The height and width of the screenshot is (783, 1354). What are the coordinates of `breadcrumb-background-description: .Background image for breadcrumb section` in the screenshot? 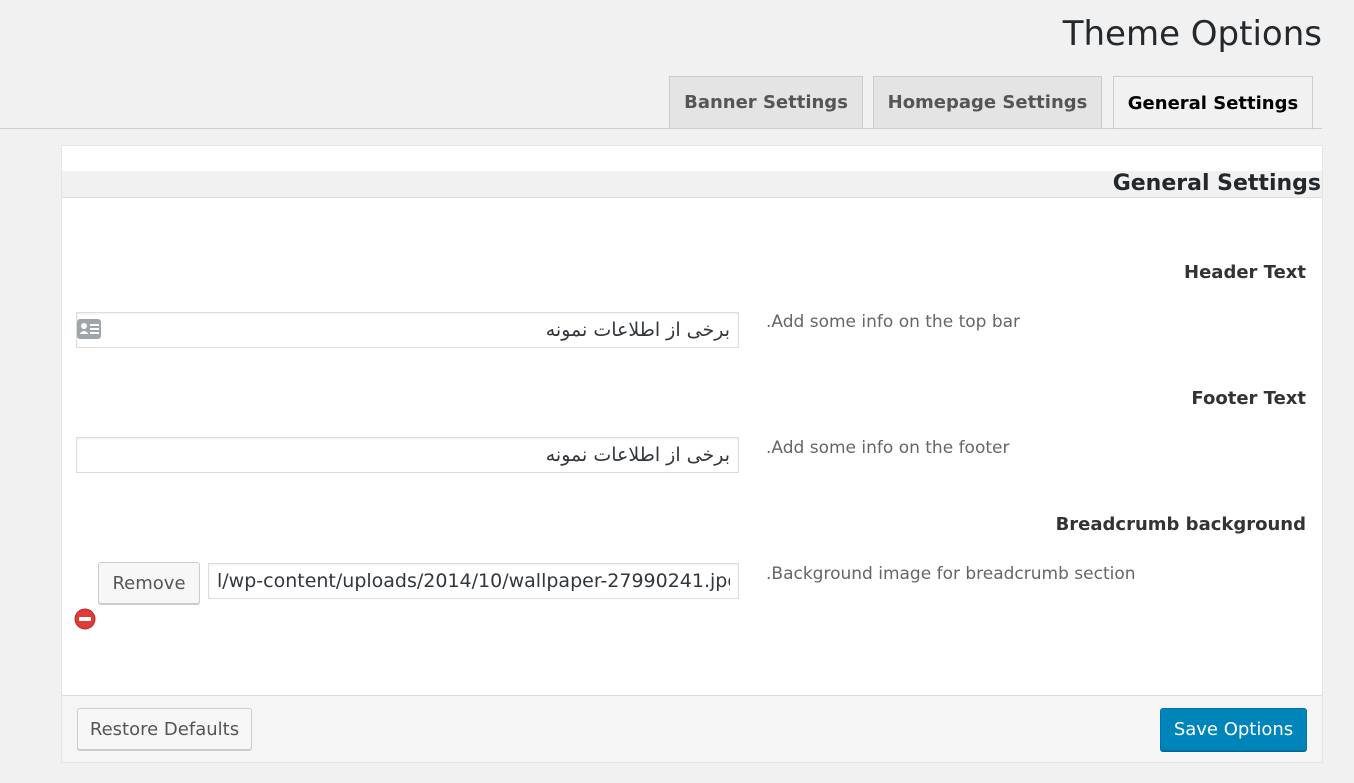 It's located at (951, 574).